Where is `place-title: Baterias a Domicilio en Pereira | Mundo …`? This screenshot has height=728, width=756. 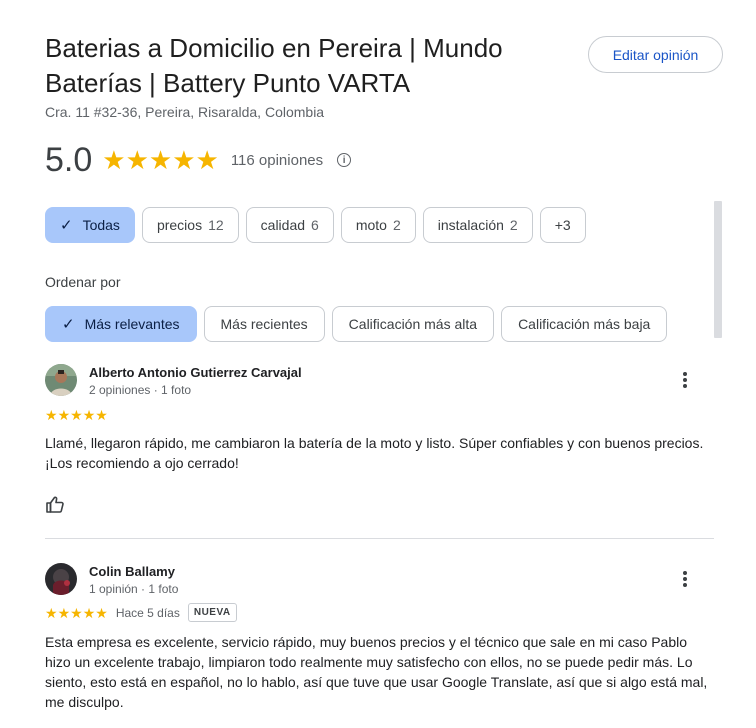 place-title: Baterias a Domicilio en Pereira | Mundo … is located at coordinates (274, 65).